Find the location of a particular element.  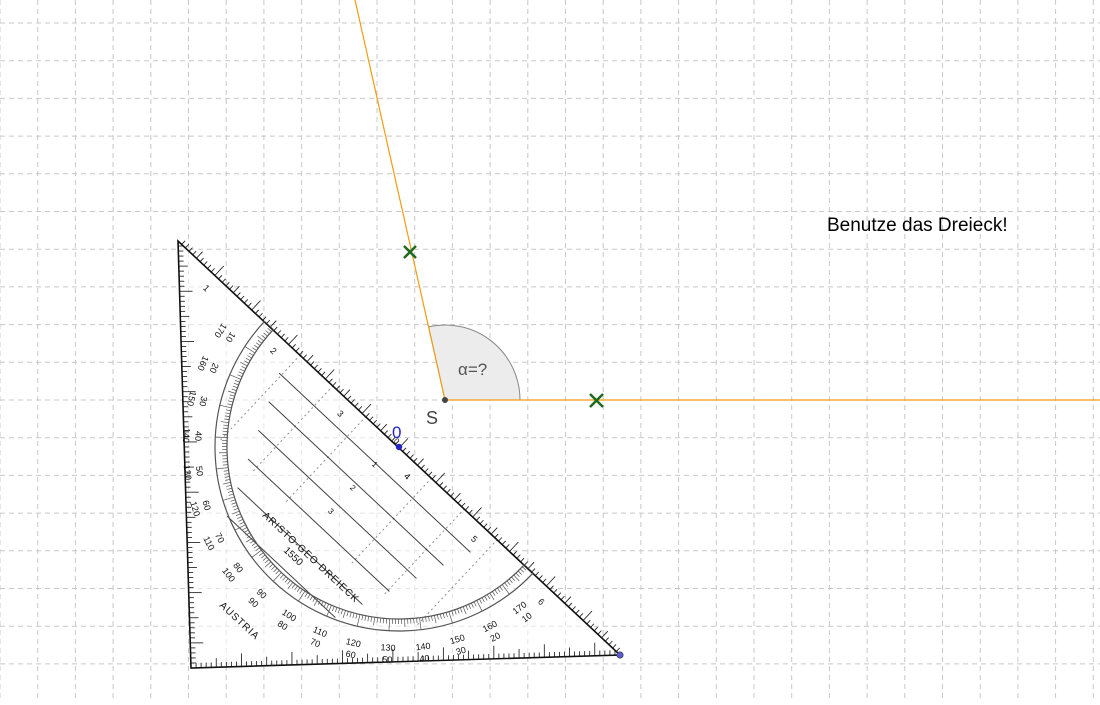

degree-number-outer: 130 is located at coordinates (388, 647).